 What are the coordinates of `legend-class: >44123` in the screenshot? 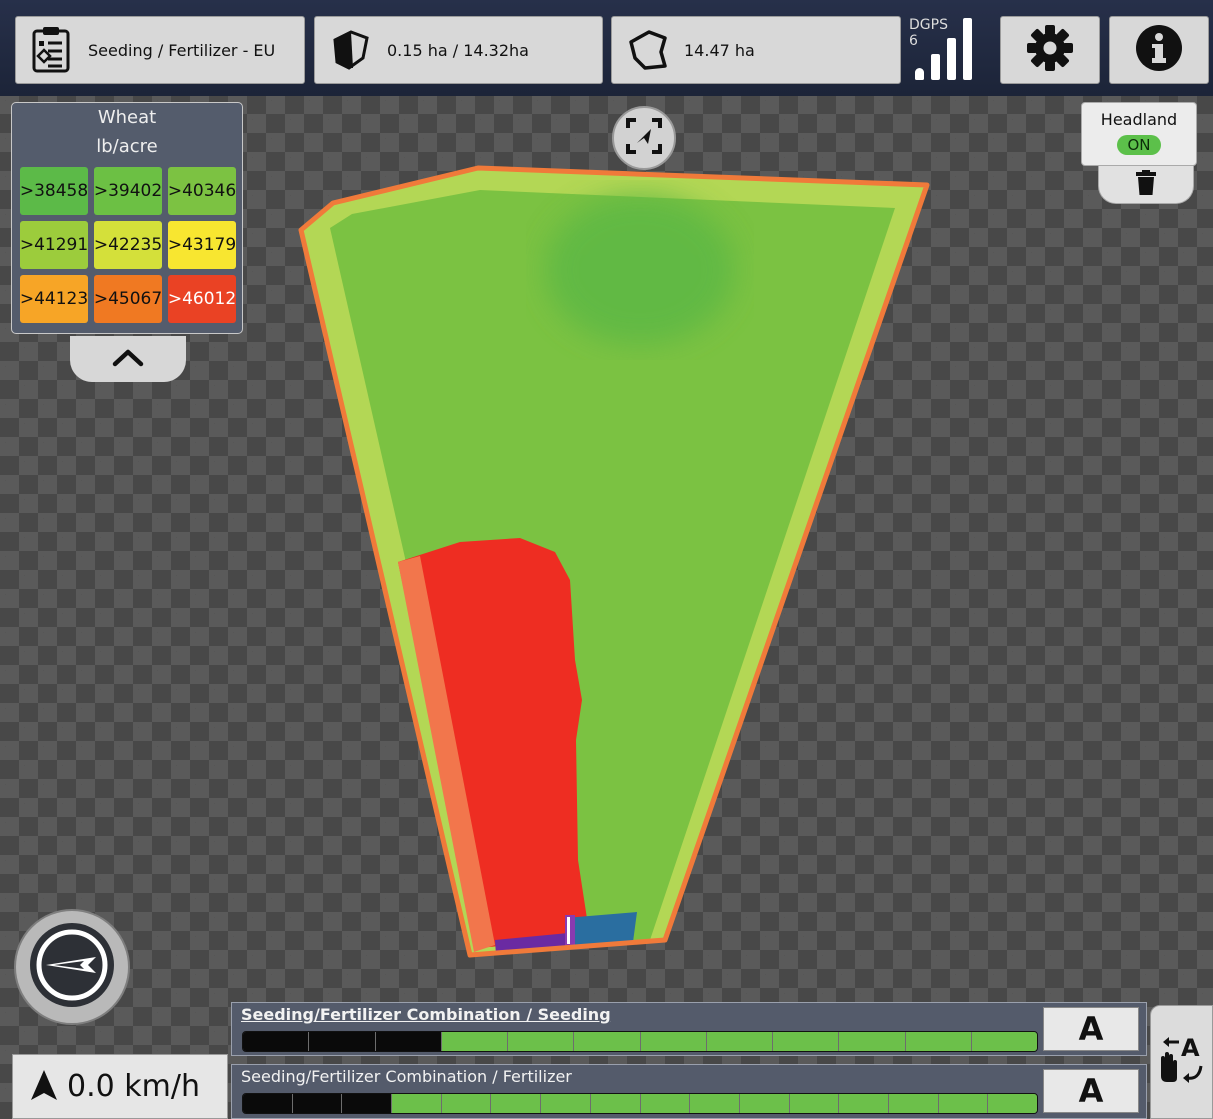 It's located at (54, 299).